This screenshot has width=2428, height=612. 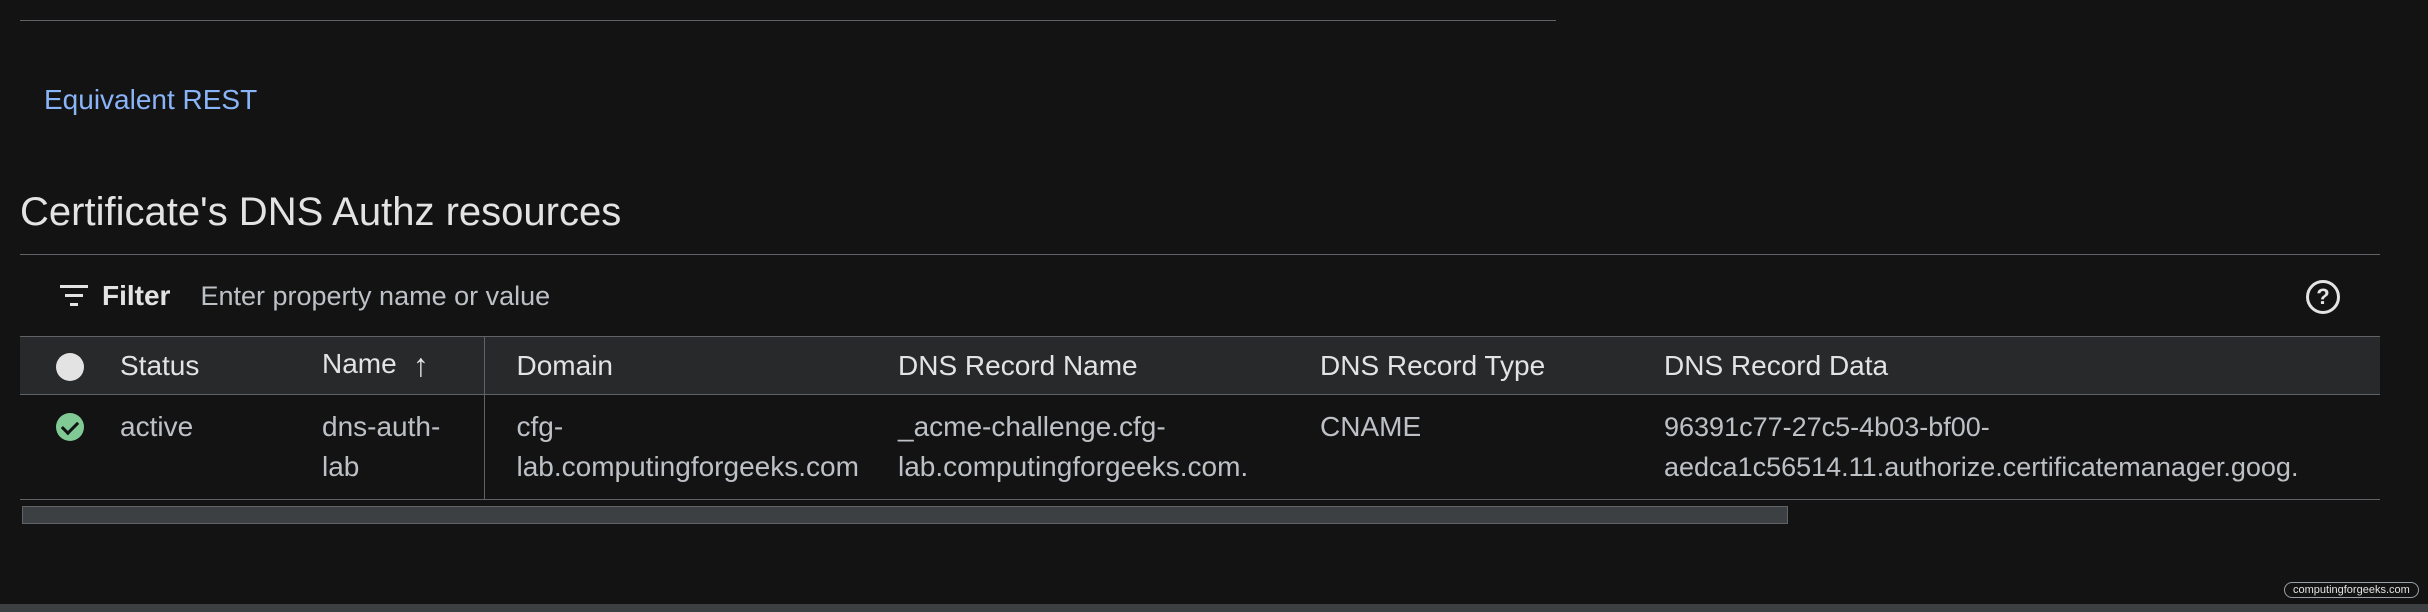 What do you see at coordinates (905, 515) in the screenshot?
I see `horizontal-scrollbar` at bounding box center [905, 515].